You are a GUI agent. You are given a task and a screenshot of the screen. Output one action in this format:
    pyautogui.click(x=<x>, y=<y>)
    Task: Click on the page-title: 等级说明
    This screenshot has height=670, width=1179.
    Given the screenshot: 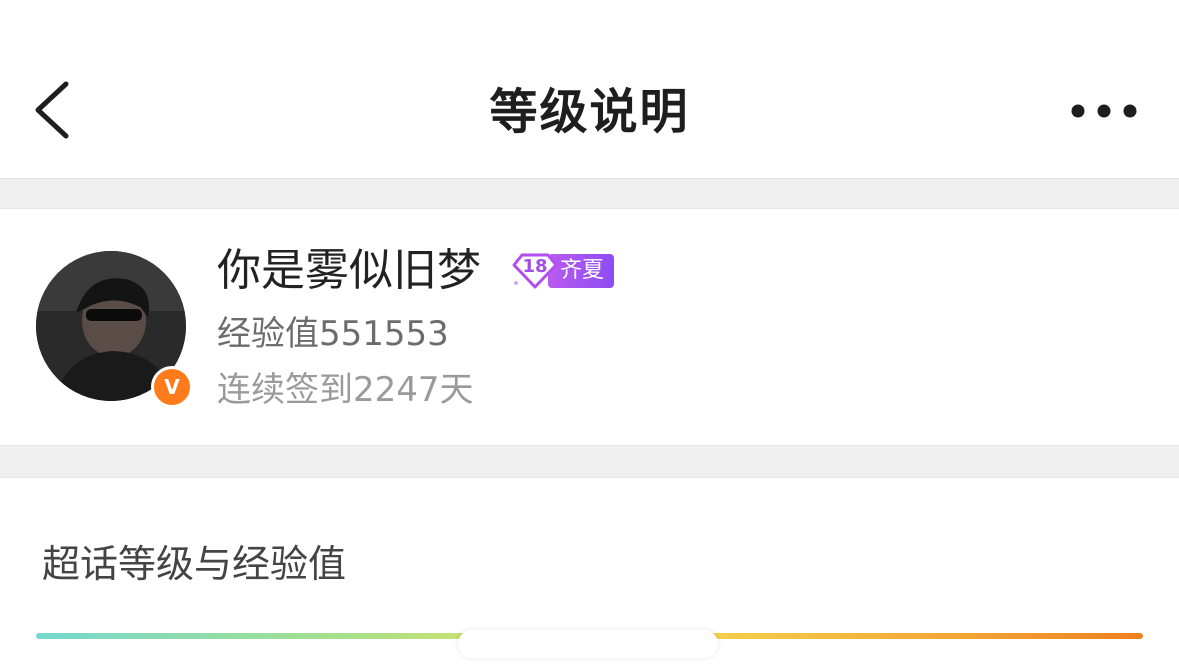 What is the action you would take?
    pyautogui.click(x=589, y=112)
    